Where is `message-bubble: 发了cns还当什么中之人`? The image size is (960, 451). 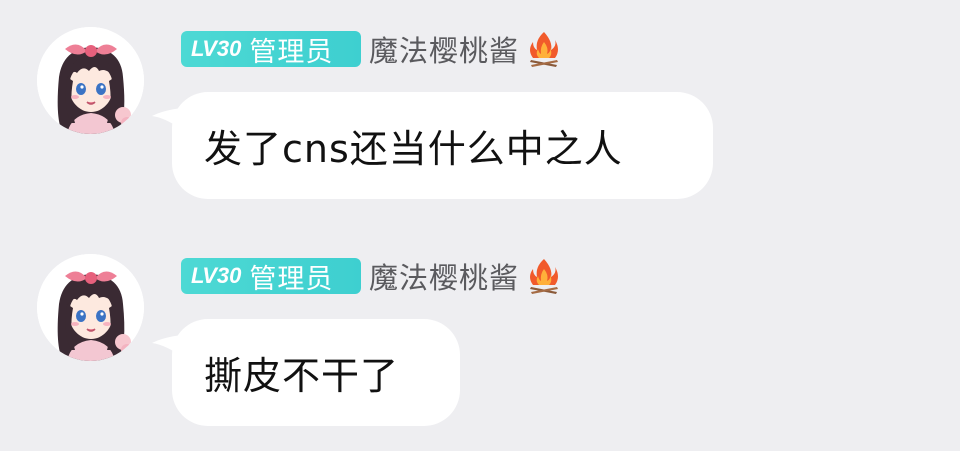 message-bubble: 发了cns还当什么中之人 is located at coordinates (442, 145).